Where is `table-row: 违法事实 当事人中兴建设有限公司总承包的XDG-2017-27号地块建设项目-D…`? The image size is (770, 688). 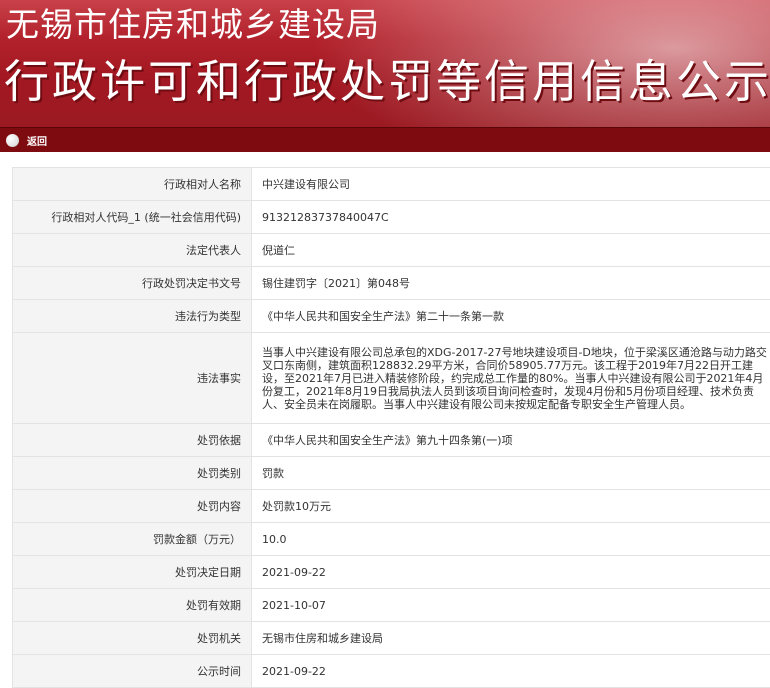
table-row: 违法事实 当事人中兴建设有限公司总承包的XDG-2017-27号地块建设项目-D… is located at coordinates (391, 378).